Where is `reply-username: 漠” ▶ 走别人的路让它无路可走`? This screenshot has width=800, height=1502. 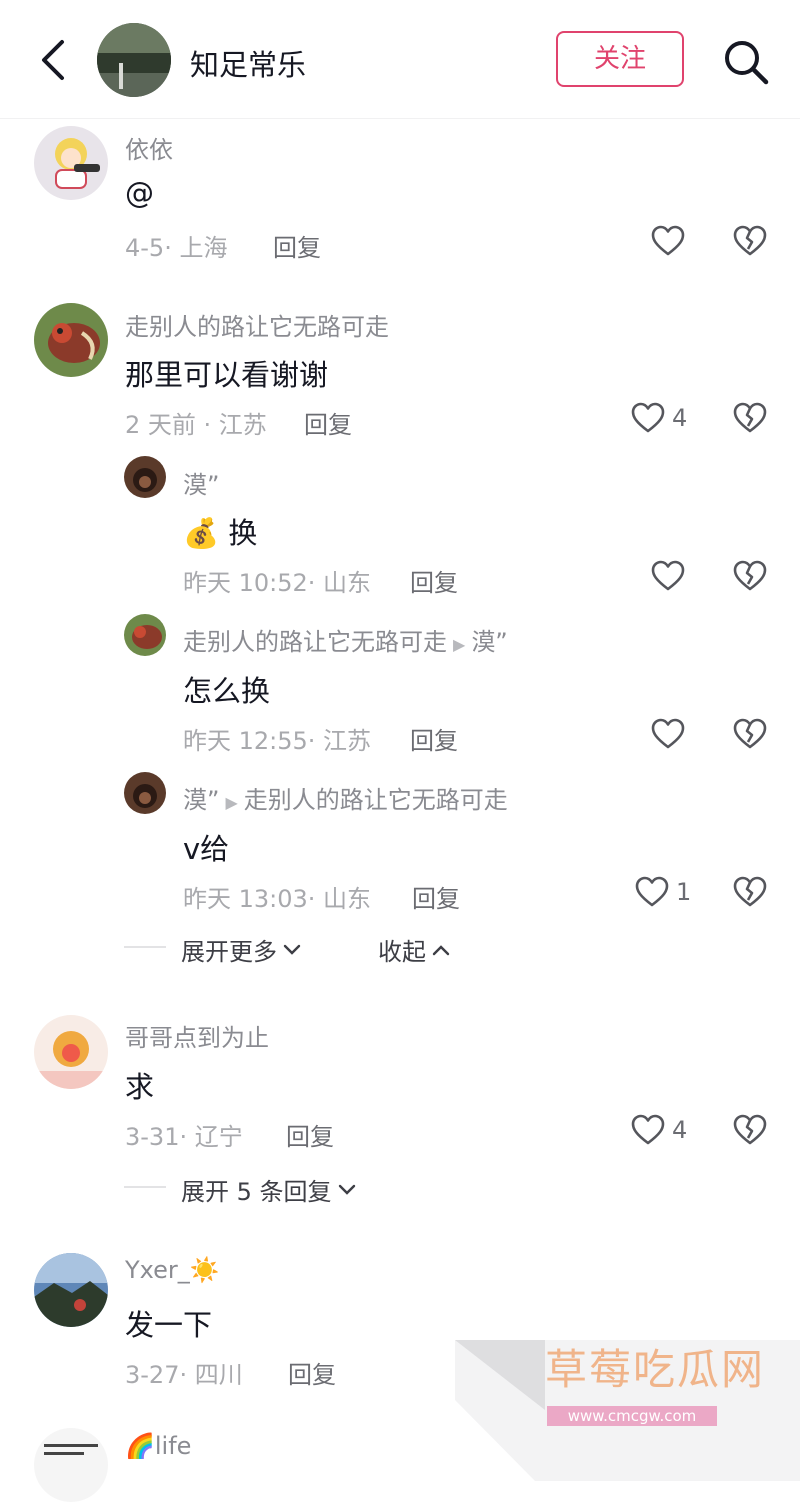 reply-username: 漠” ▶ 走别人的路让它无路可走 is located at coordinates (345, 797).